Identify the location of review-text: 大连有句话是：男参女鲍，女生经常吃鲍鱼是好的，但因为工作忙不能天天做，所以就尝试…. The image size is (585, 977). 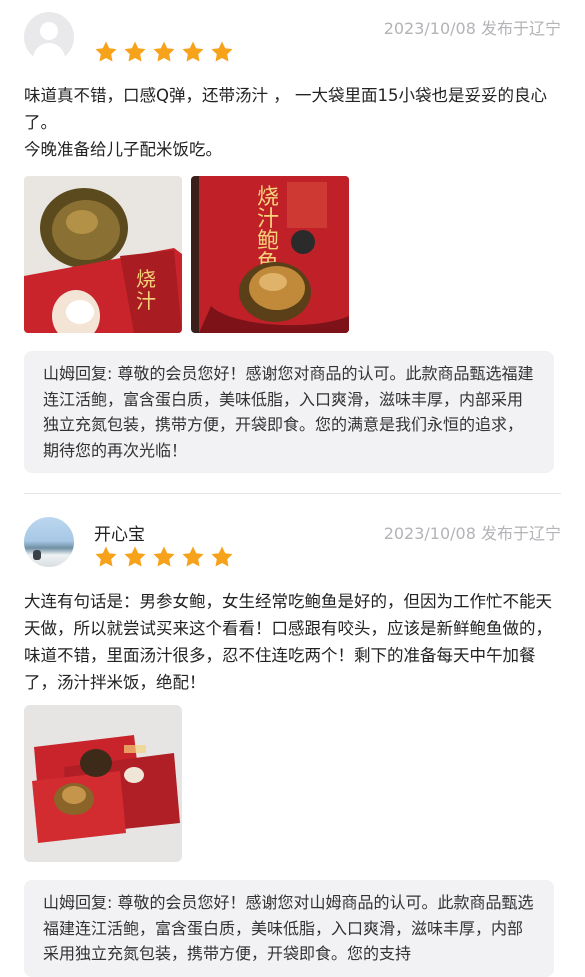
(288, 642).